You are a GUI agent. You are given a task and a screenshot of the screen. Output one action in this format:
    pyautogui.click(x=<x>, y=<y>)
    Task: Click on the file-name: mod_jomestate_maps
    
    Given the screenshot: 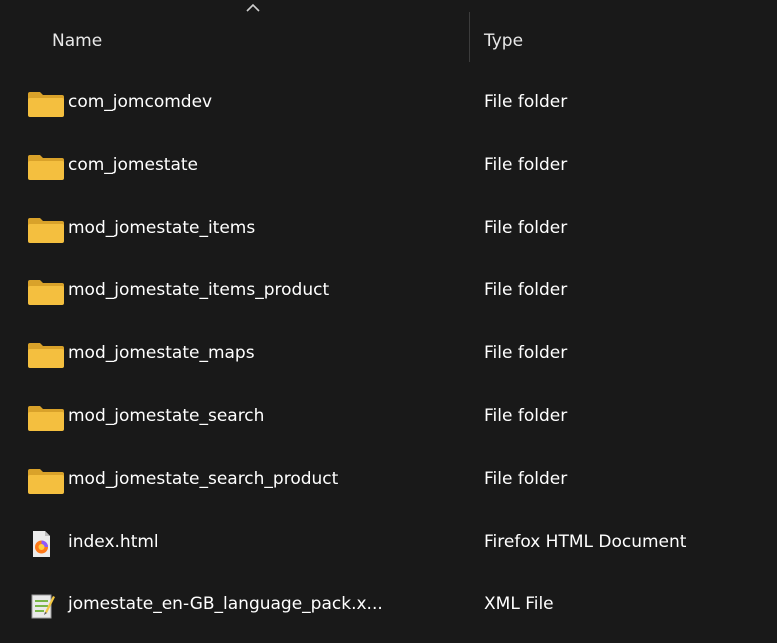 What is the action you would take?
    pyautogui.click(x=161, y=353)
    